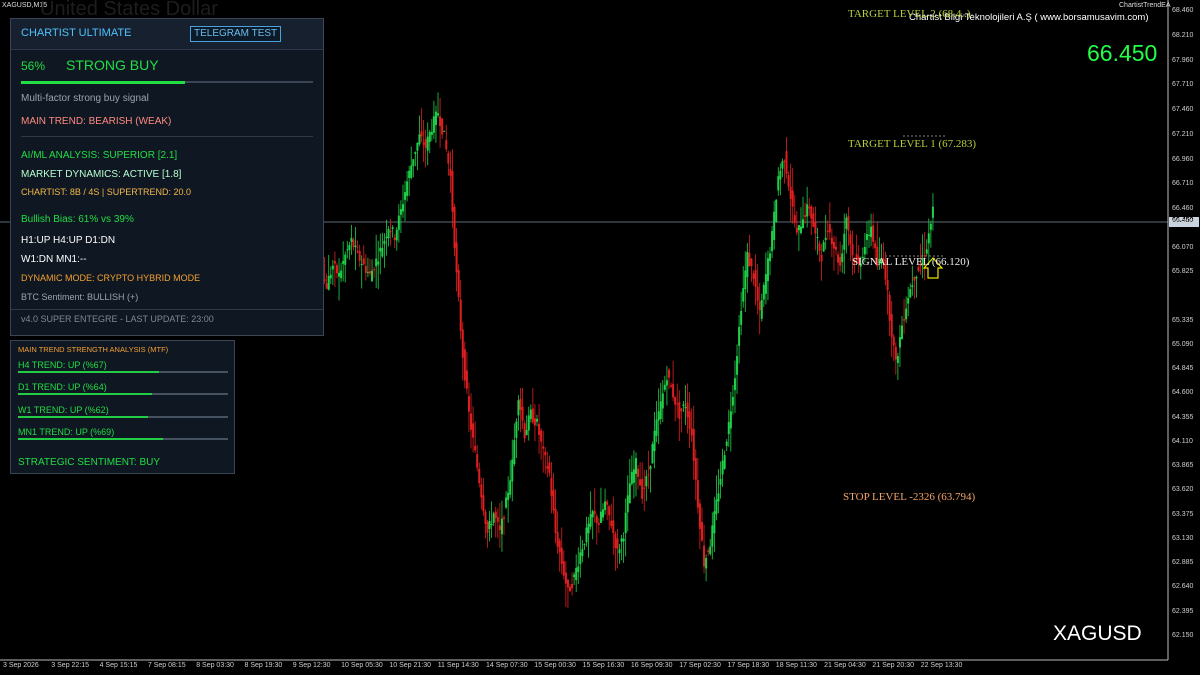 Image resolution: width=1200 pixels, height=675 pixels. I want to click on price-tick-label: 67.710, so click(1183, 85).